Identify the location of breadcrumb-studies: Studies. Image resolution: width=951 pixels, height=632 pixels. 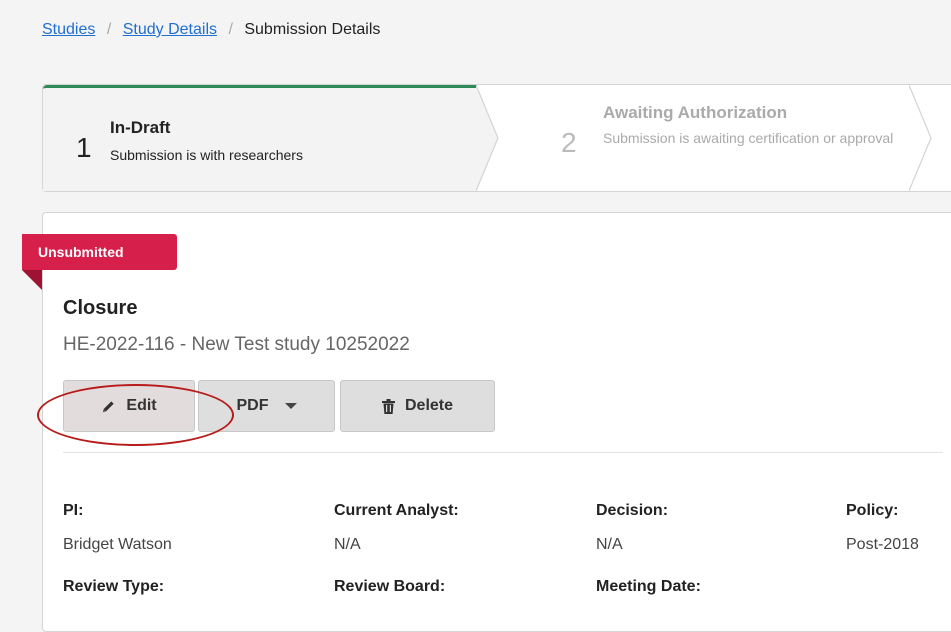
(68, 29).